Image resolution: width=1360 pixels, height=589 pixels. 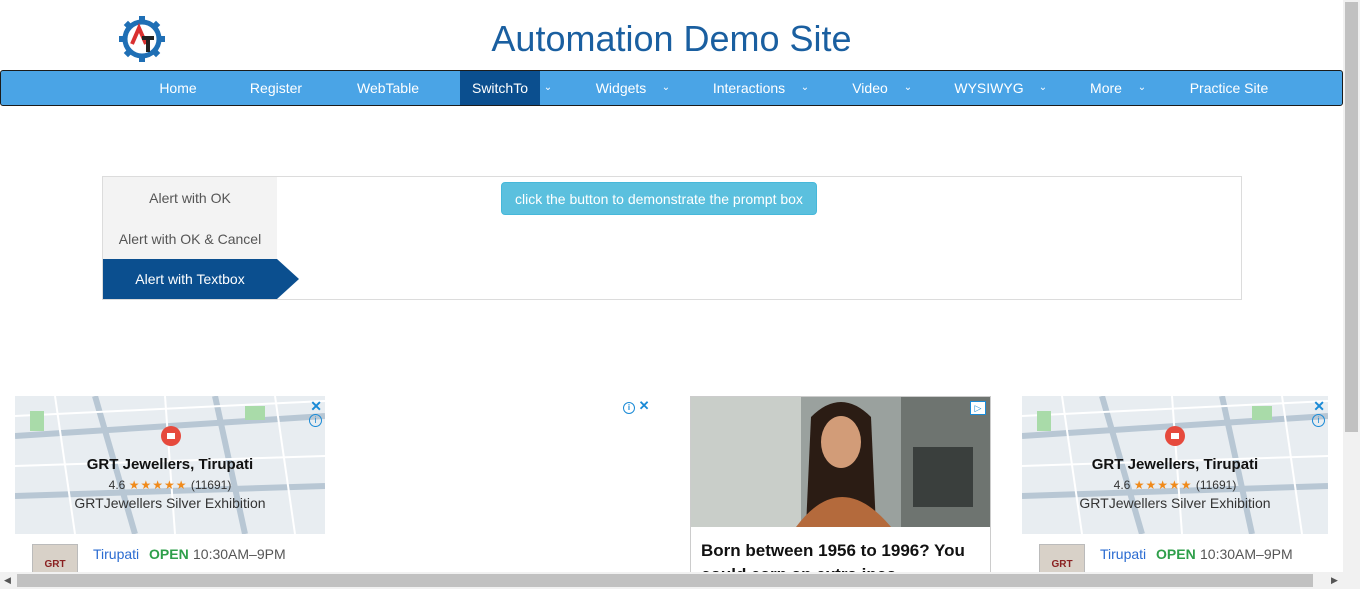 I want to click on tab-alert-with-ok-cancel: Alert with OK & Cancel, so click(x=190, y=239).